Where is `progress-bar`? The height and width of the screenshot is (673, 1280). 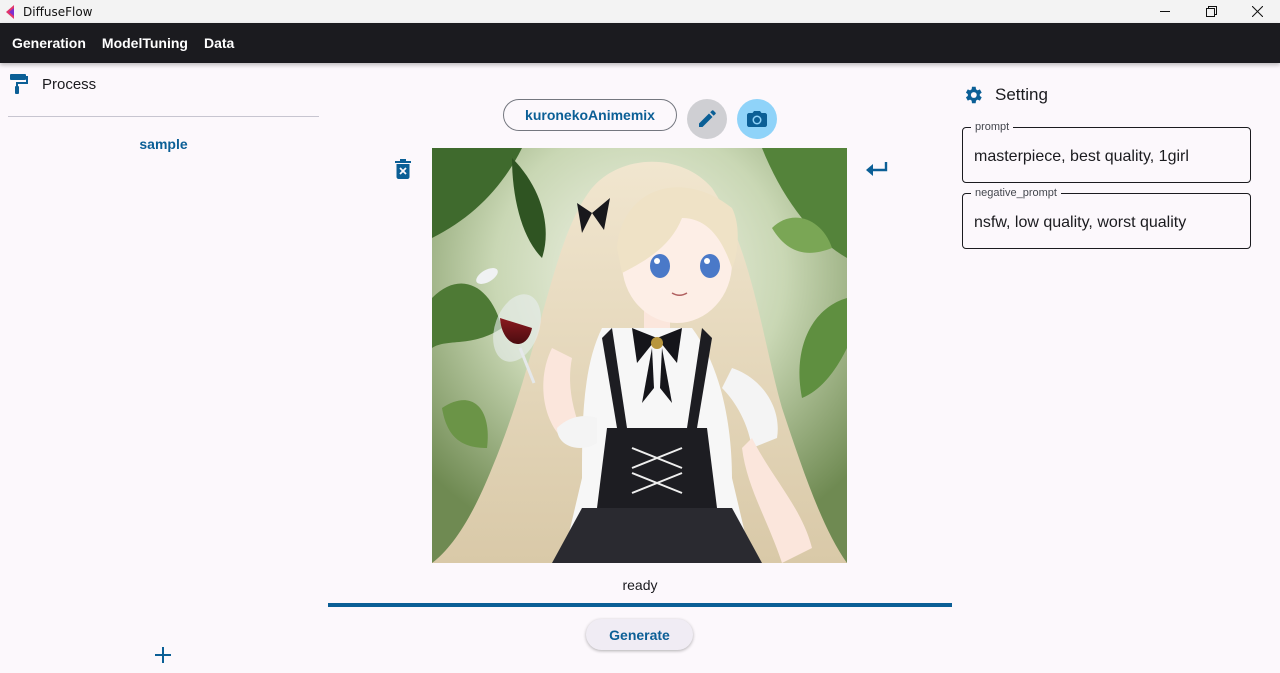 progress-bar is located at coordinates (640, 605).